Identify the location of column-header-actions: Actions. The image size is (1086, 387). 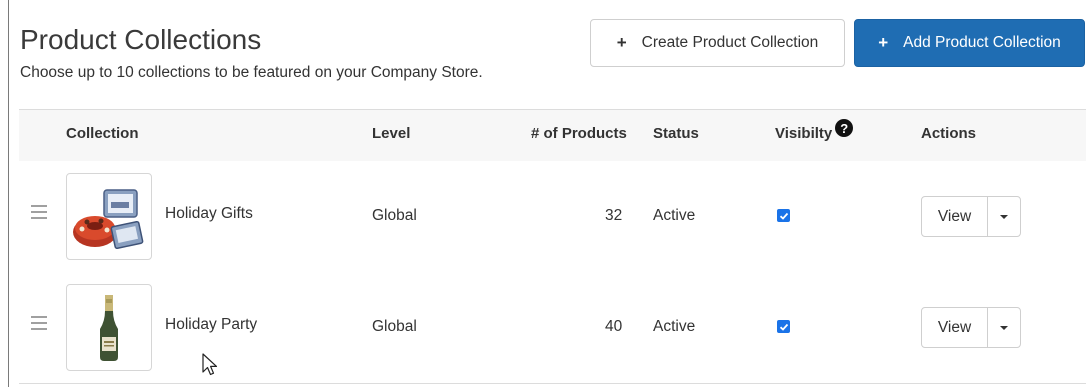
(949, 133).